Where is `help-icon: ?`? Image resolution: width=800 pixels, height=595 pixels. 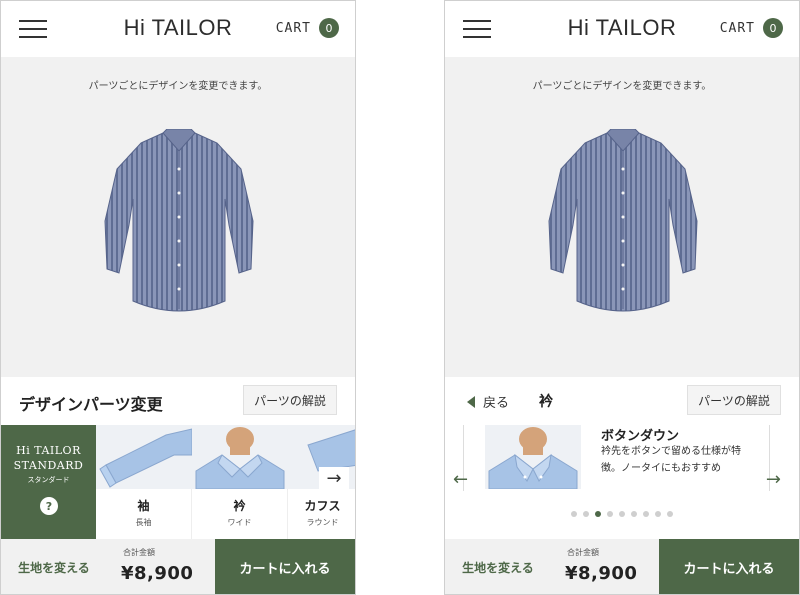 help-icon: ? is located at coordinates (49, 506).